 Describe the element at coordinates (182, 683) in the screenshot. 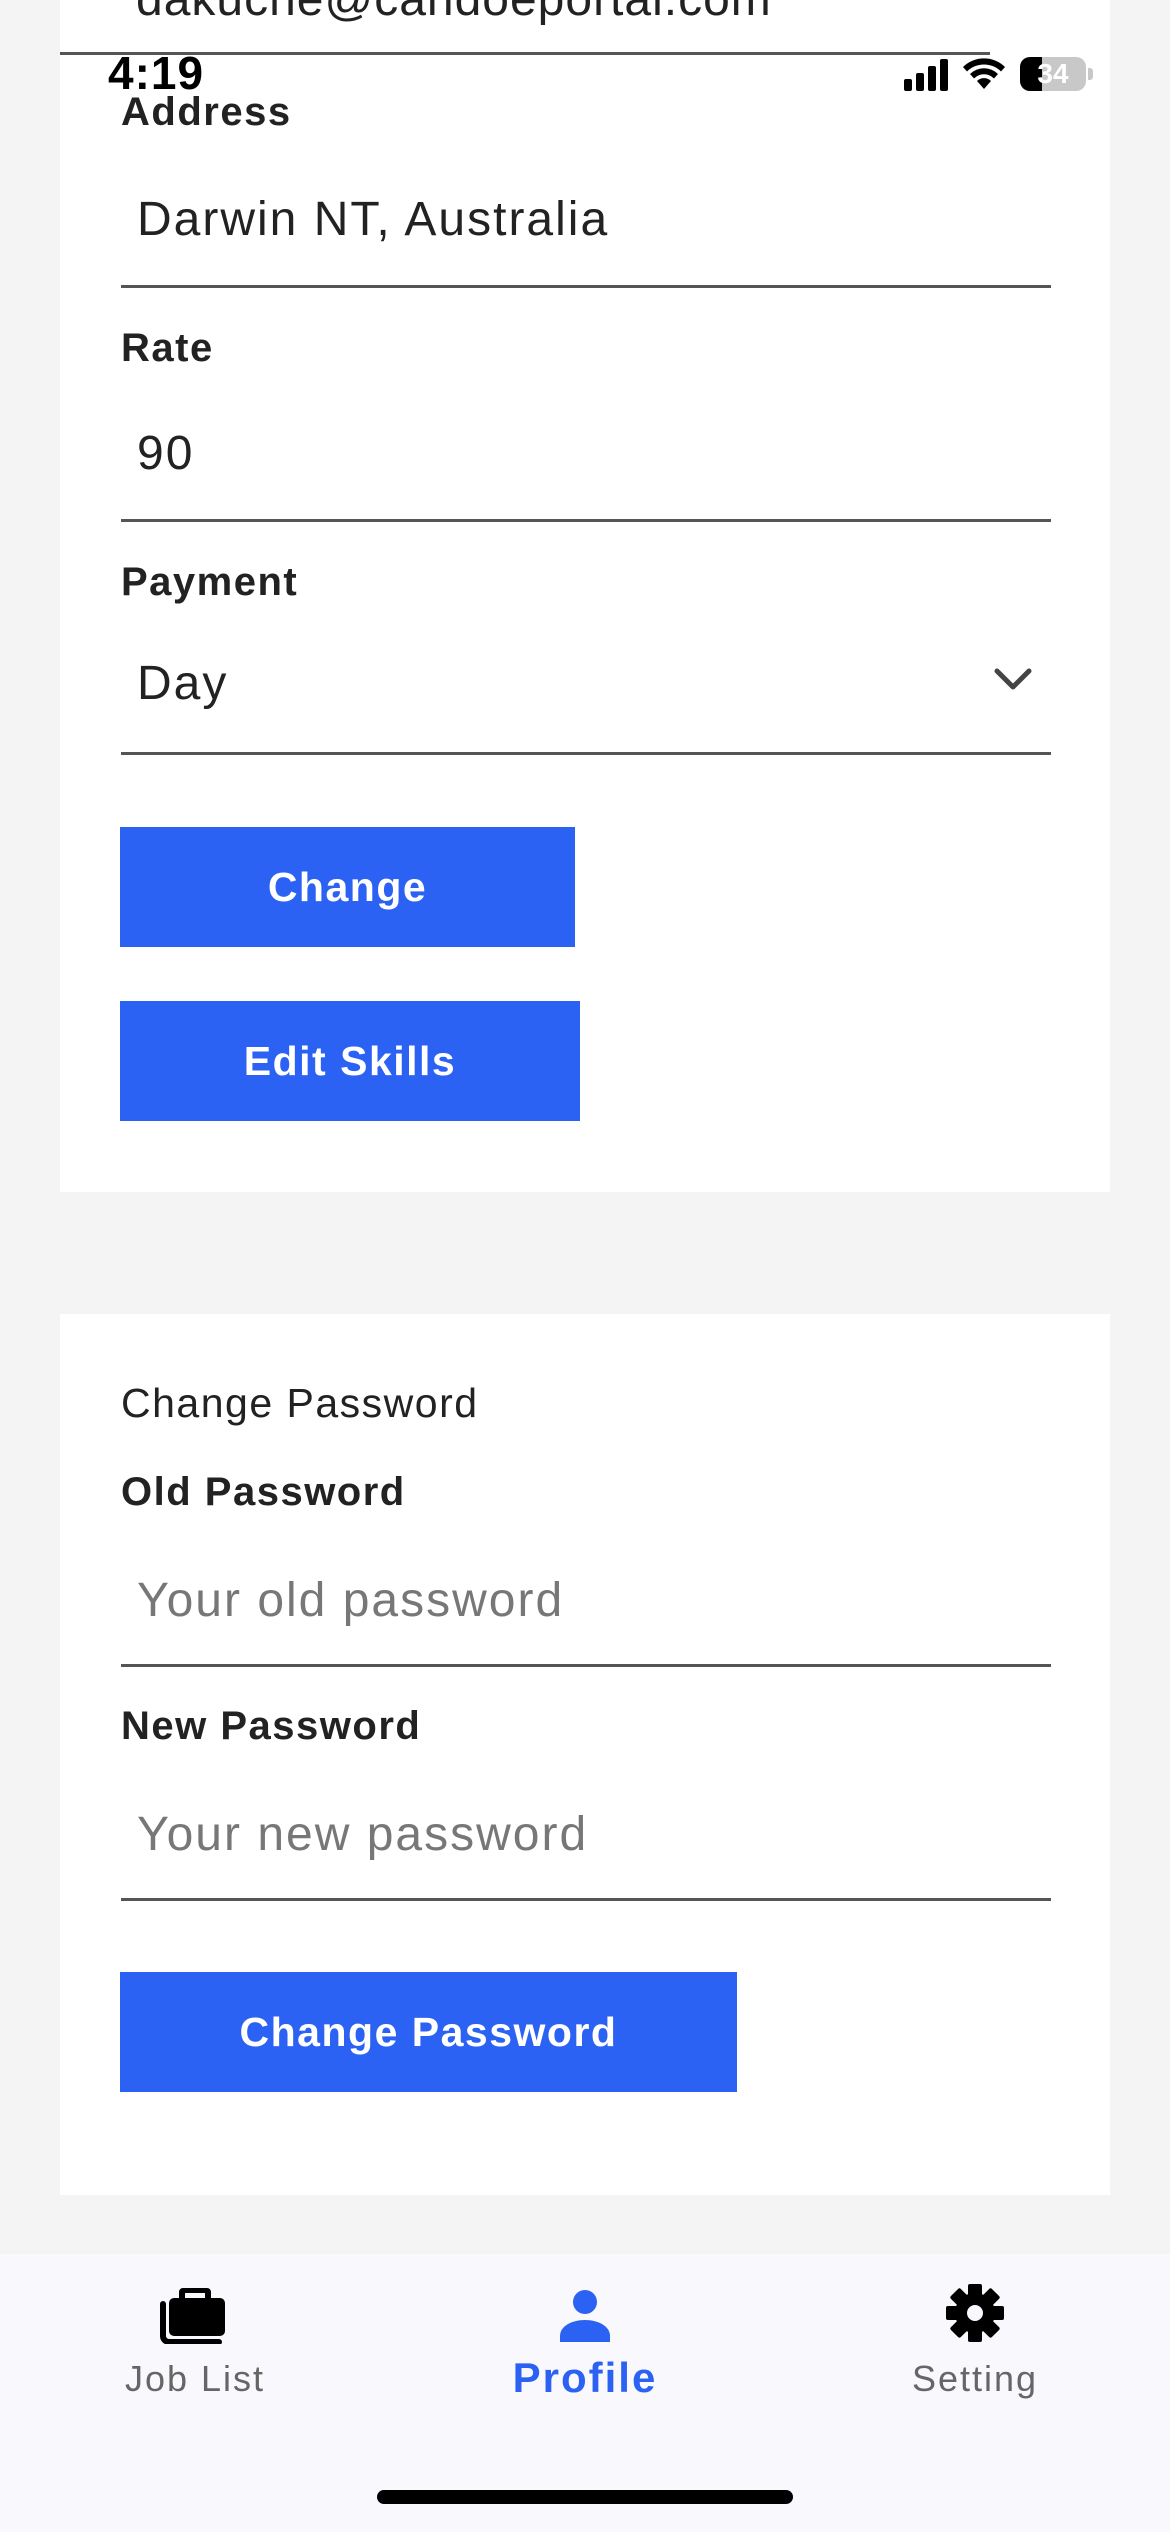

I see `payment-select: Day` at that location.